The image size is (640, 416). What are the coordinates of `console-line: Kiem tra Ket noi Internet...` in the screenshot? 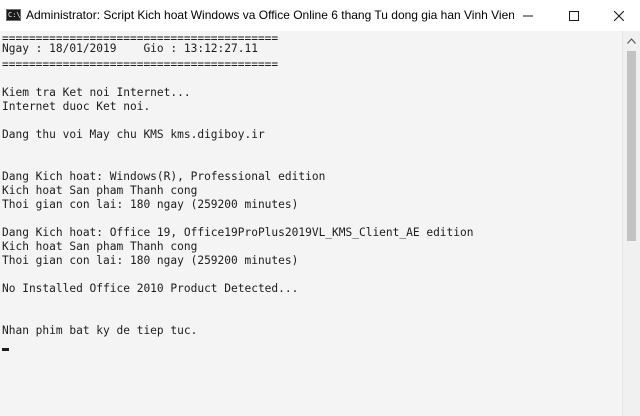 It's located at (96, 92).